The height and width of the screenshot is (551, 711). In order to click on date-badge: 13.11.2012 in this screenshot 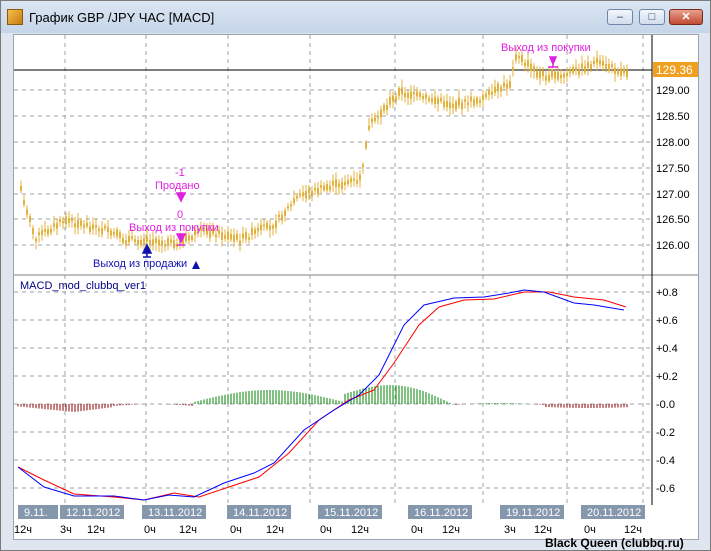, I will do `click(174, 512)`.